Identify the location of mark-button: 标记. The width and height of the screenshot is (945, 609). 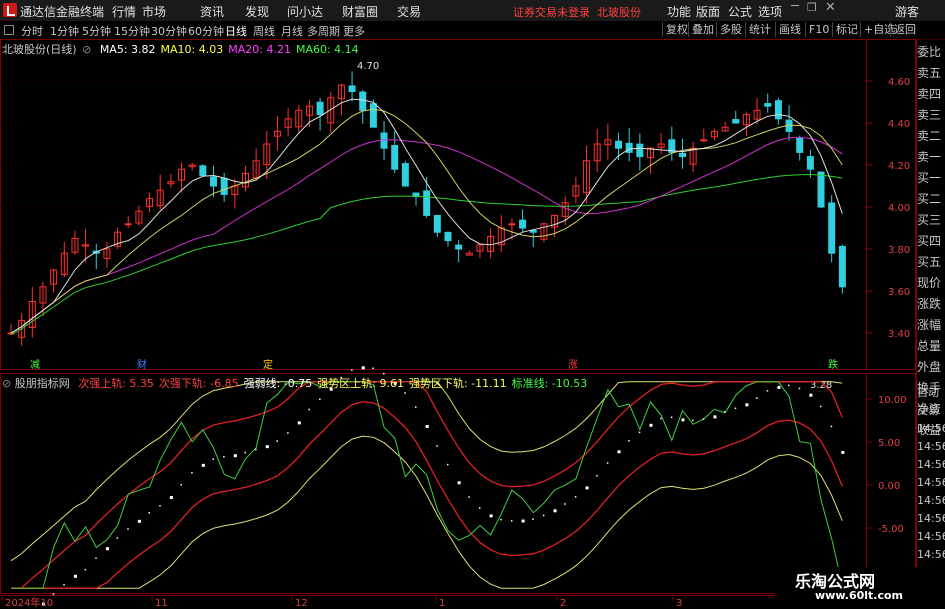
(846, 29).